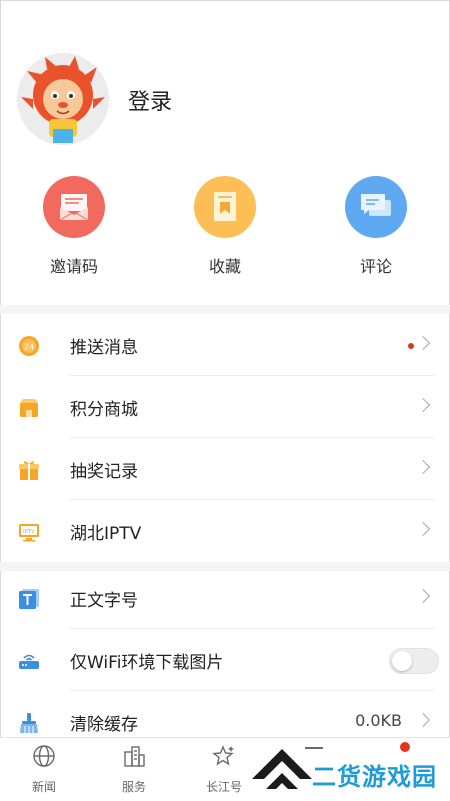 This screenshot has height=801, width=450. Describe the element at coordinates (43, 787) in the screenshot. I see `tab-label: 新闻` at that location.